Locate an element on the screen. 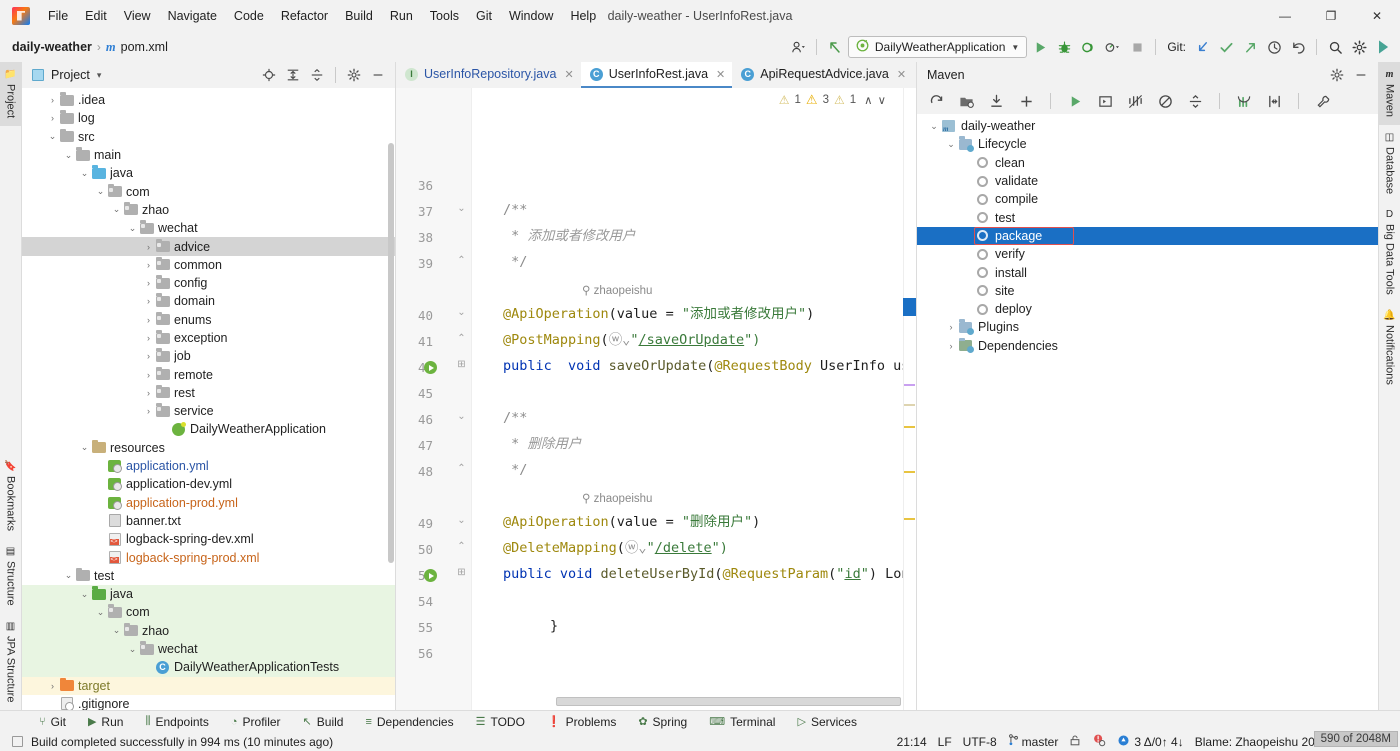 Image resolution: width=1400 pixels, height=751 pixels. tree-node-rest: › rest is located at coordinates (208, 393).